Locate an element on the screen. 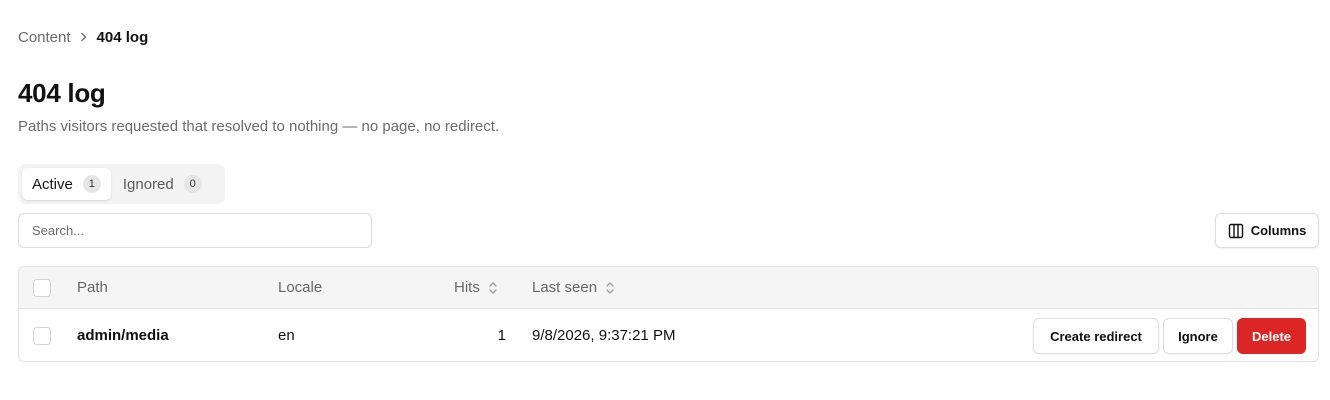  tab-ignored-count-badge: 0 is located at coordinates (192, 184).